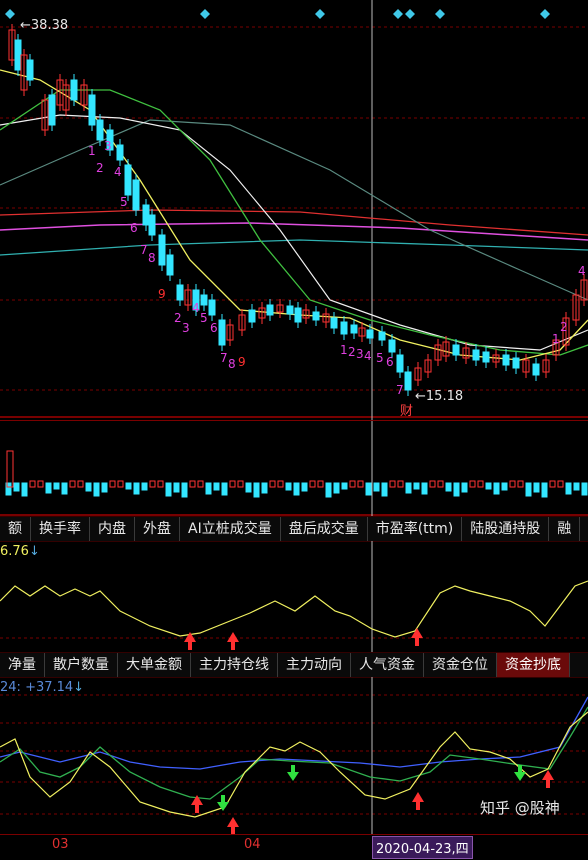 Image resolution: width=588 pixels, height=860 pixels. I want to click on tab-popularity-funds: 人气资金, so click(387, 665).